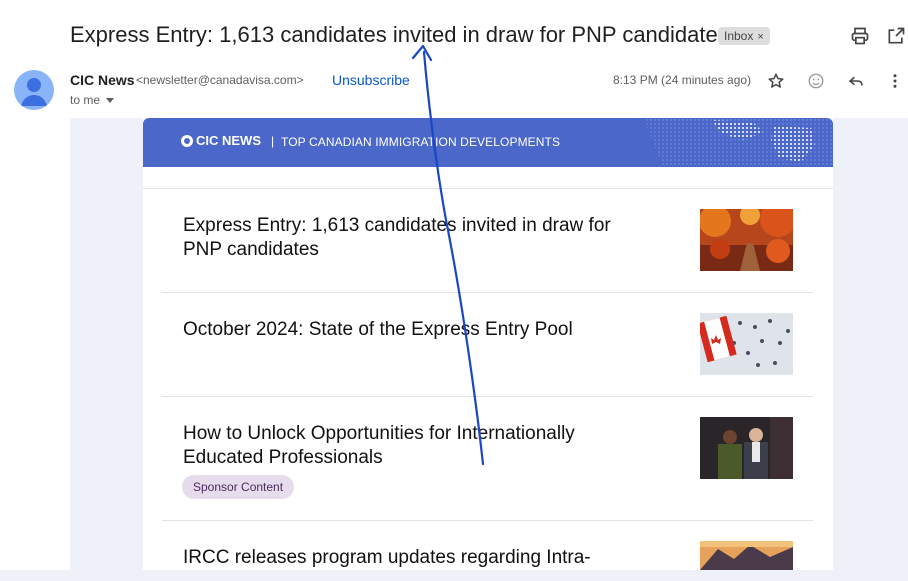  Describe the element at coordinates (238, 487) in the screenshot. I see `sponsor-content-badge: Sponsor Content` at that location.